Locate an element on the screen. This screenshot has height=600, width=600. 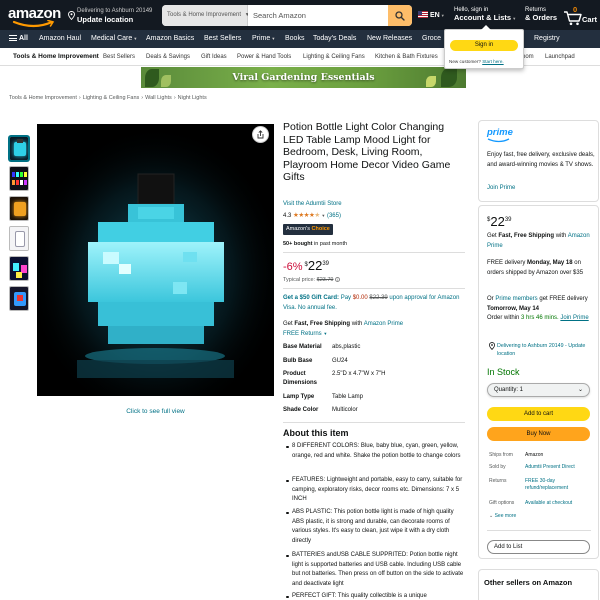
cart-label: Cart is located at coordinates (590, 19).